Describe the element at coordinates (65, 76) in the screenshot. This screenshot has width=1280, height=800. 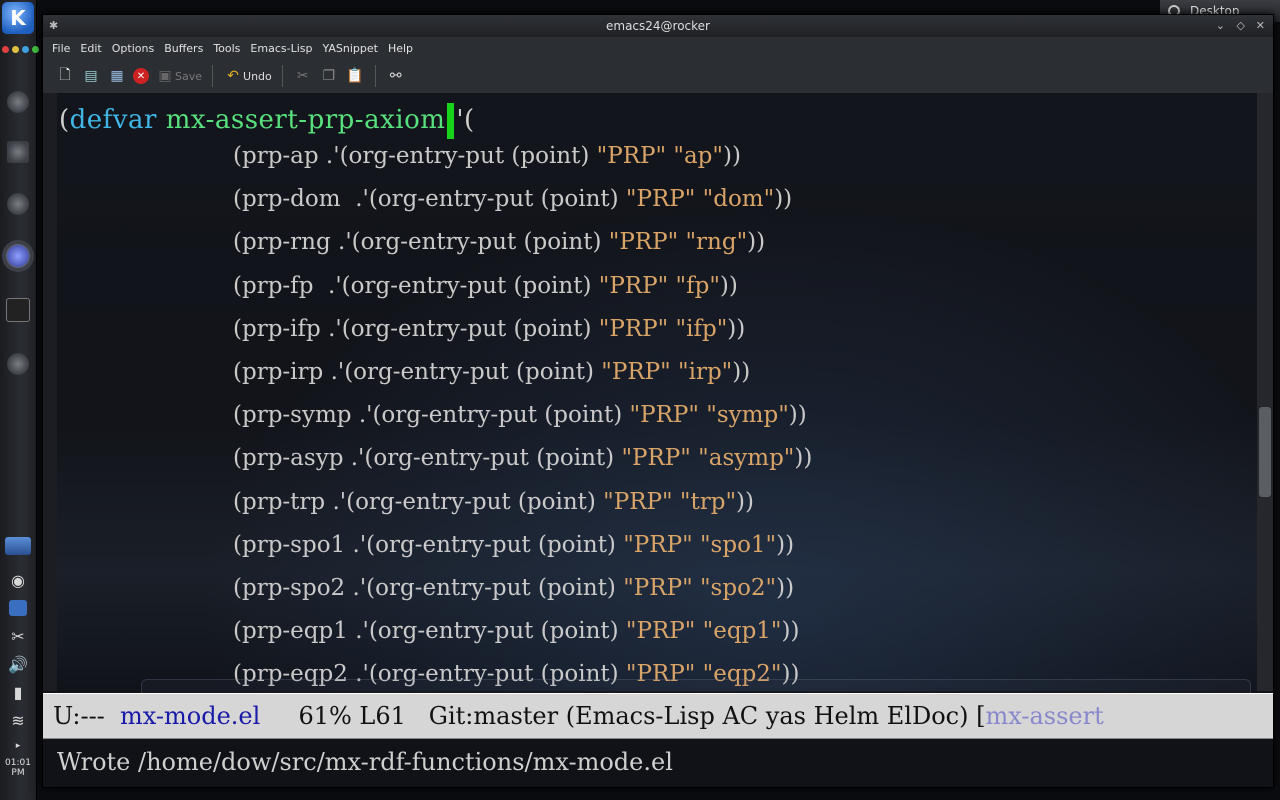
I see `new-file-button: 🗋` at that location.